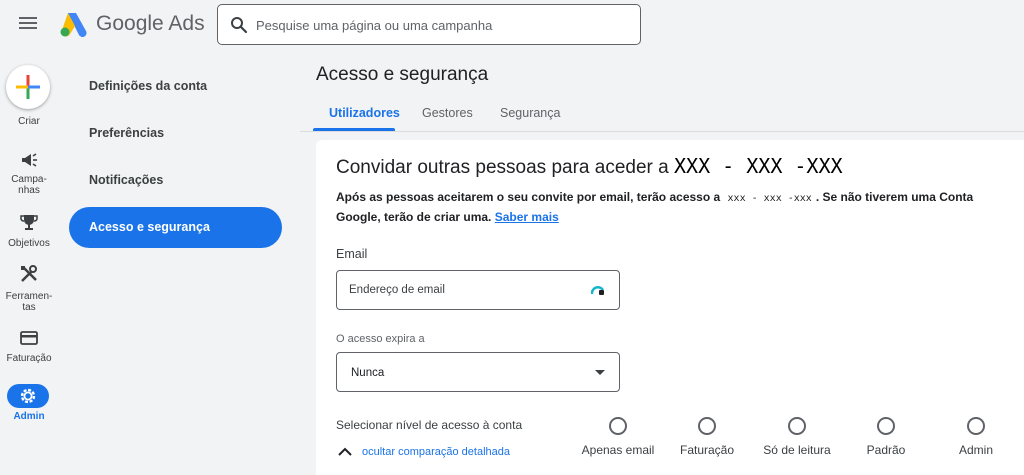 The height and width of the screenshot is (475, 1024). Describe the element at coordinates (126, 180) in the screenshot. I see `subnav-item-notifications: Notificações` at that location.